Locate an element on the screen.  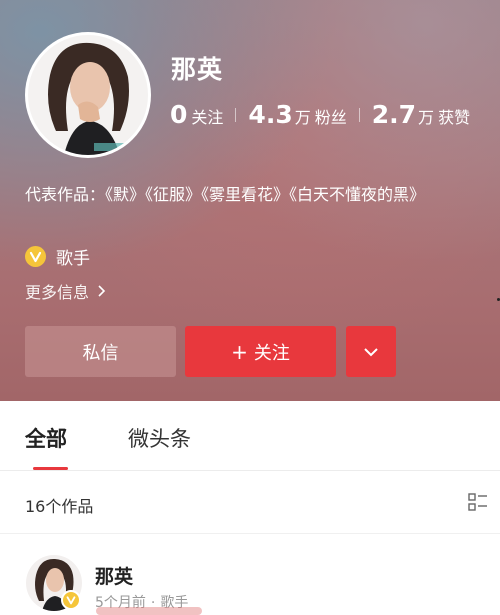
tab-micro-headline: 微头条 is located at coordinates (159, 438).